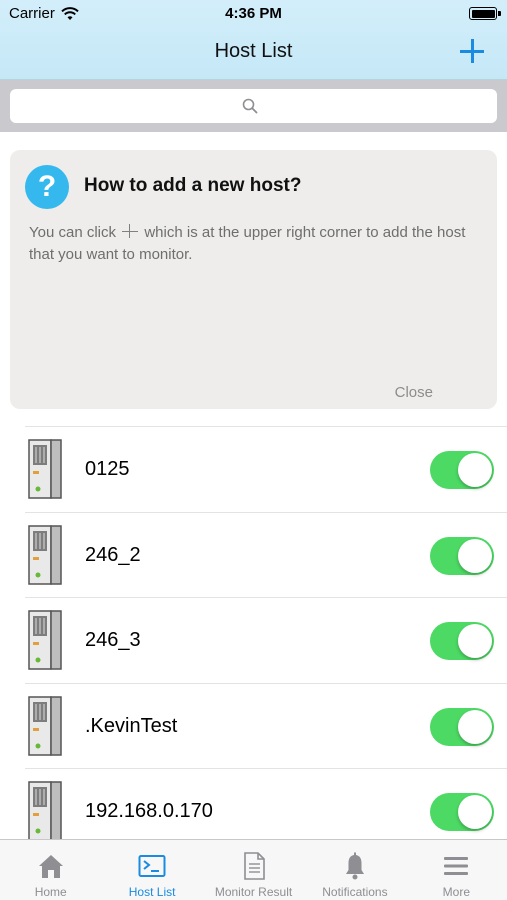 The width and height of the screenshot is (507, 900). What do you see at coordinates (130, 231) in the screenshot?
I see `plus-icon` at bounding box center [130, 231].